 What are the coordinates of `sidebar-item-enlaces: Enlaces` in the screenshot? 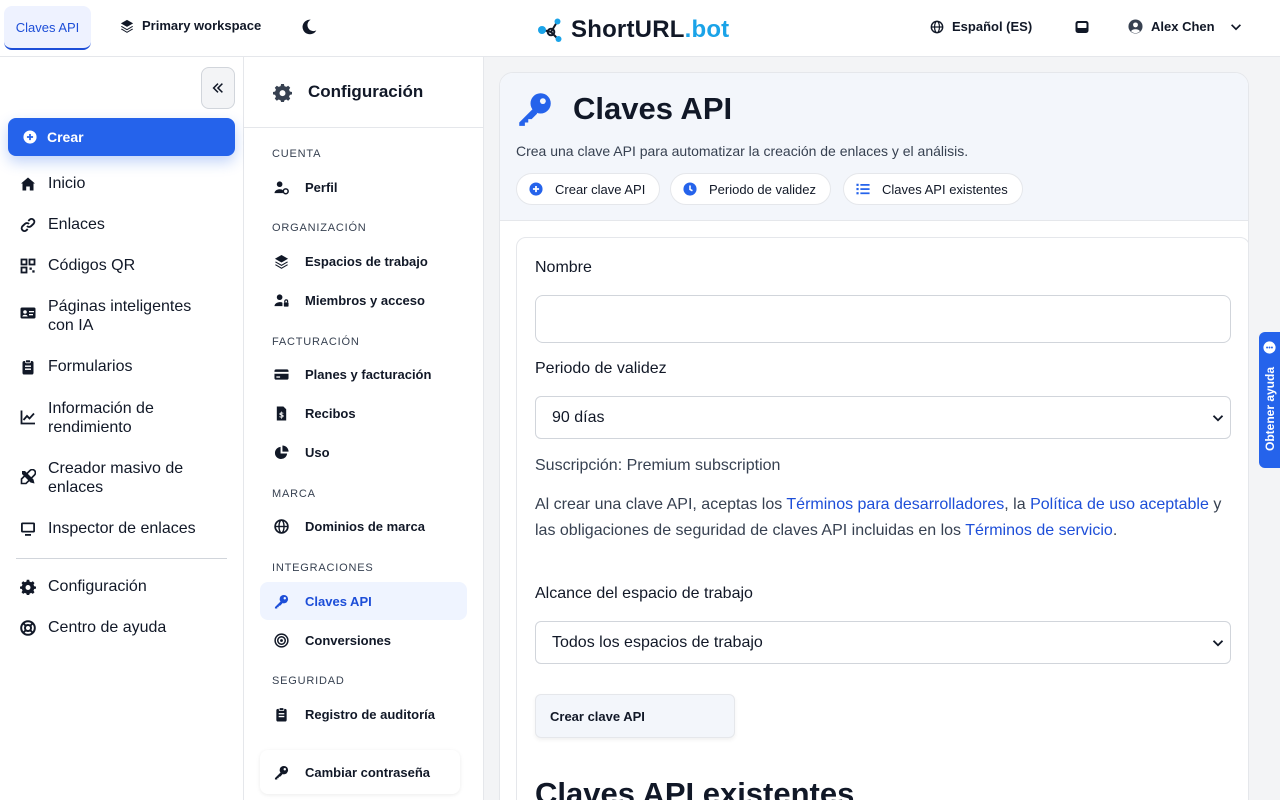 It's located at (62, 224).